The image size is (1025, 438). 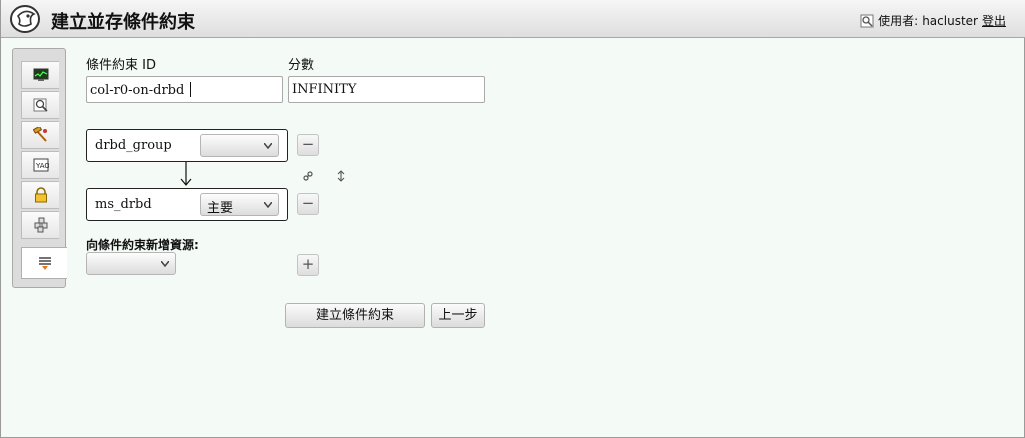 I want to click on constraint-id-label: 條件約束 ID, so click(x=121, y=65).